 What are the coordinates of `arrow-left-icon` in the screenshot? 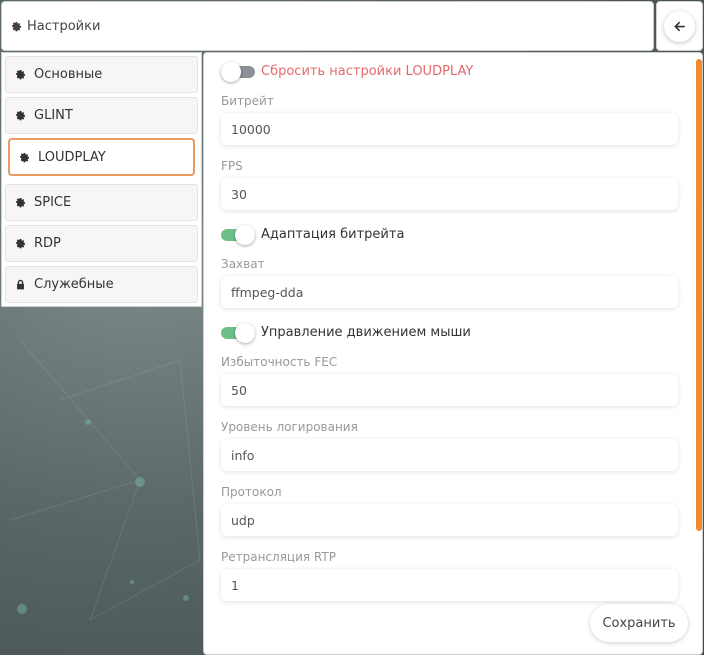 It's located at (679, 26).